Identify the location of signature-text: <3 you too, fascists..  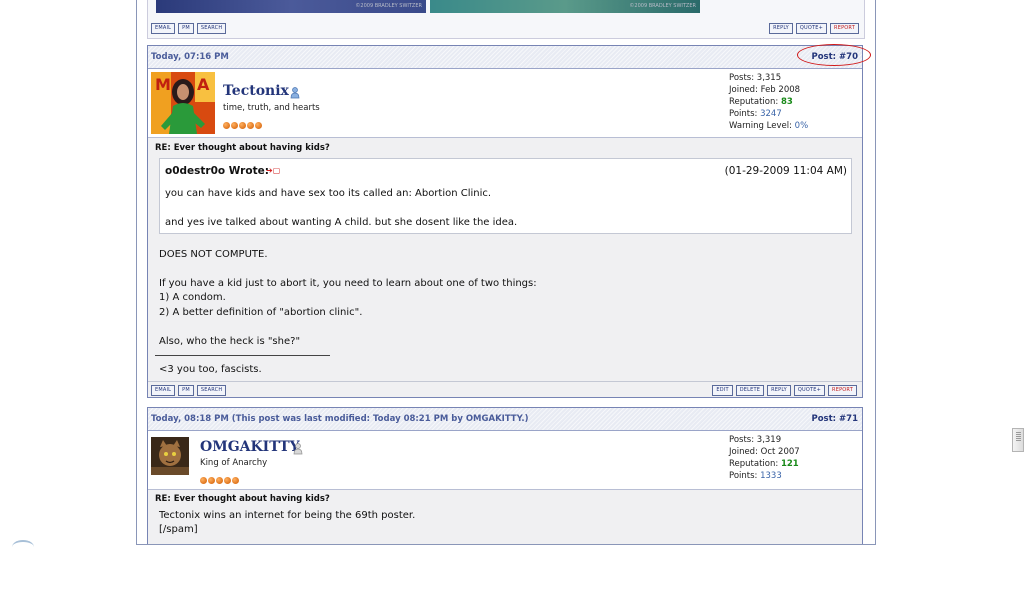
(210, 369).